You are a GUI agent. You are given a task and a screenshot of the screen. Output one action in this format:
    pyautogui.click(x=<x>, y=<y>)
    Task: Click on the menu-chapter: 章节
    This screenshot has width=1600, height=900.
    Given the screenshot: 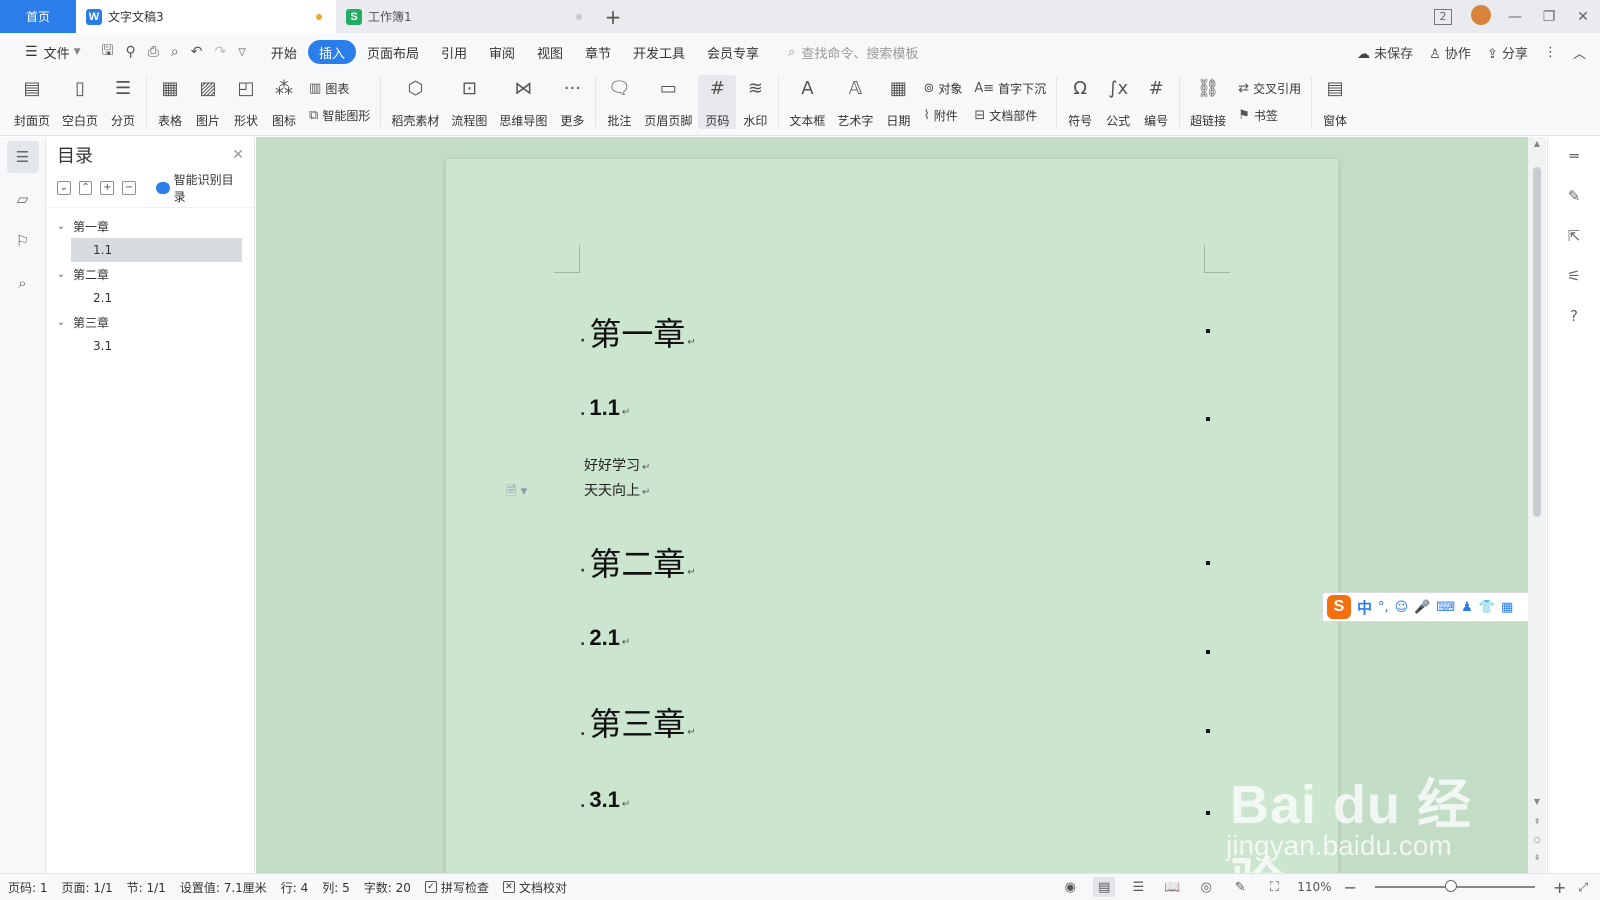 What is the action you would take?
    pyautogui.click(x=598, y=52)
    